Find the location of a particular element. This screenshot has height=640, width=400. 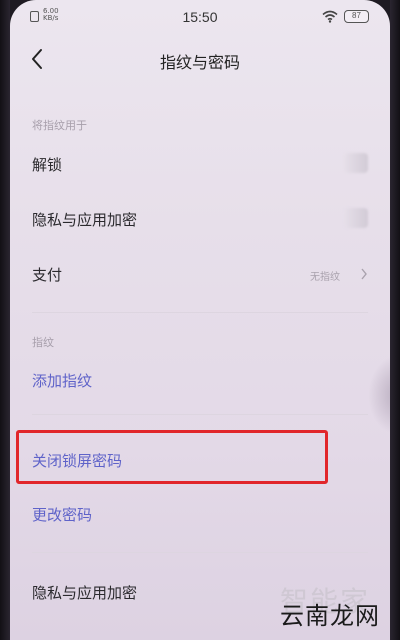

wifi-icon is located at coordinates (330, 16).